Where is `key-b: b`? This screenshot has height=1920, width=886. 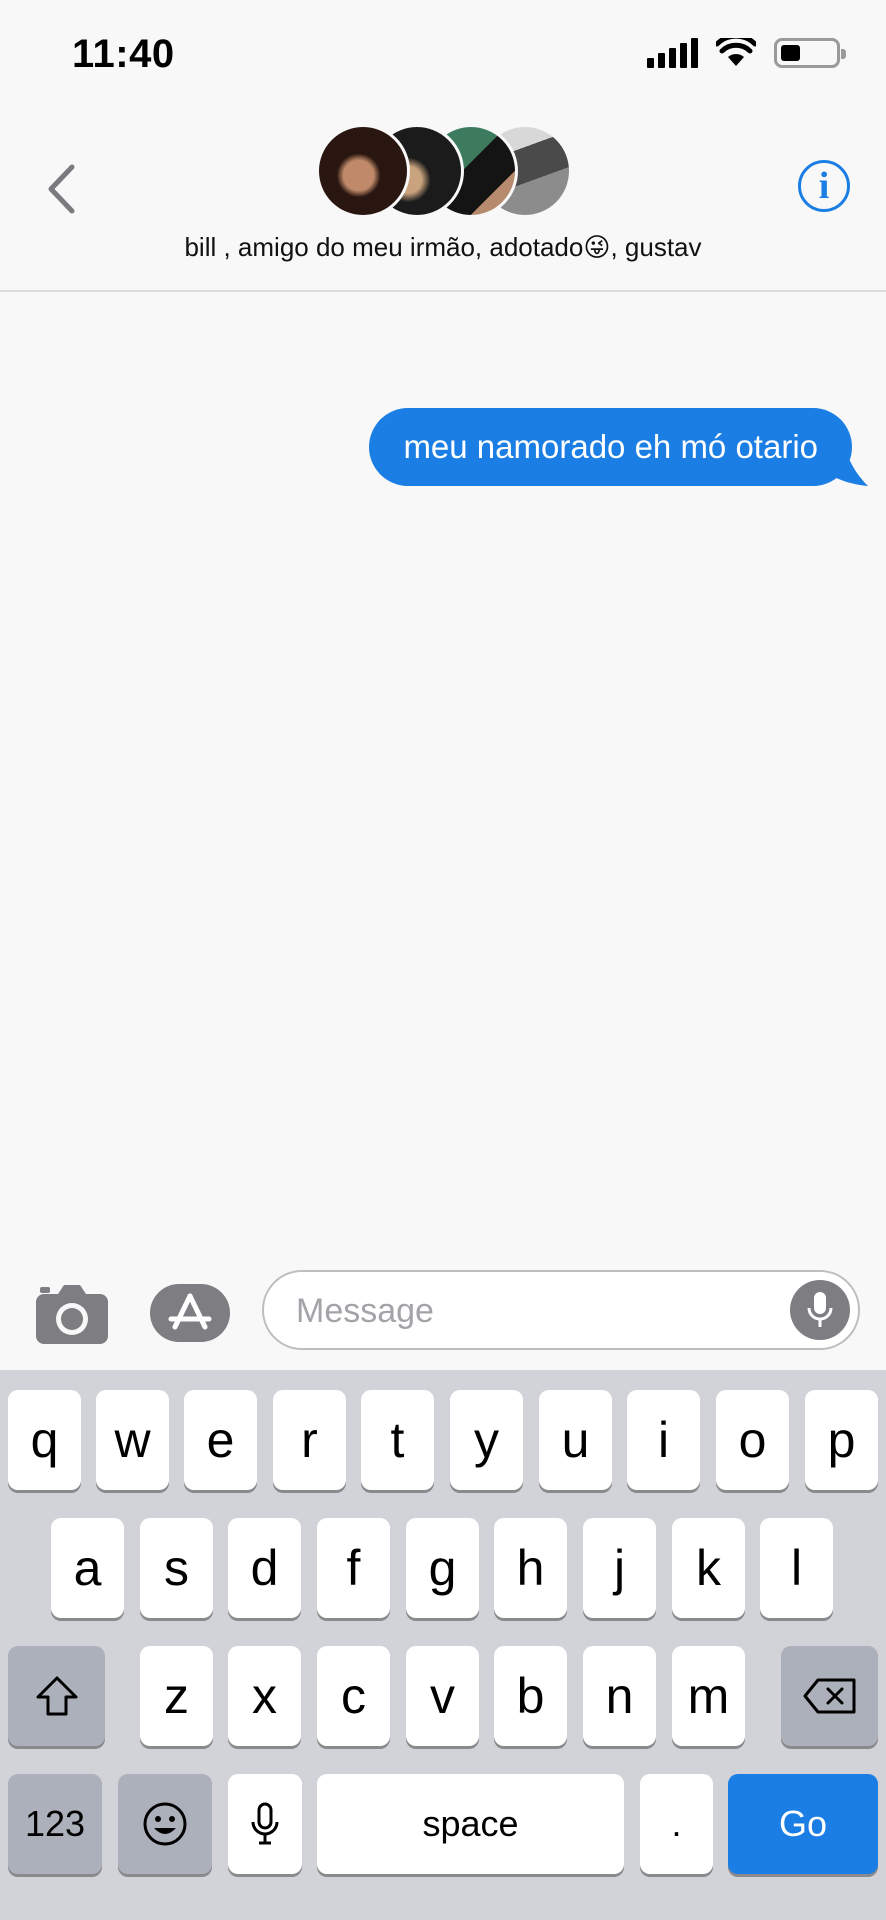 key-b: b is located at coordinates (530, 1696).